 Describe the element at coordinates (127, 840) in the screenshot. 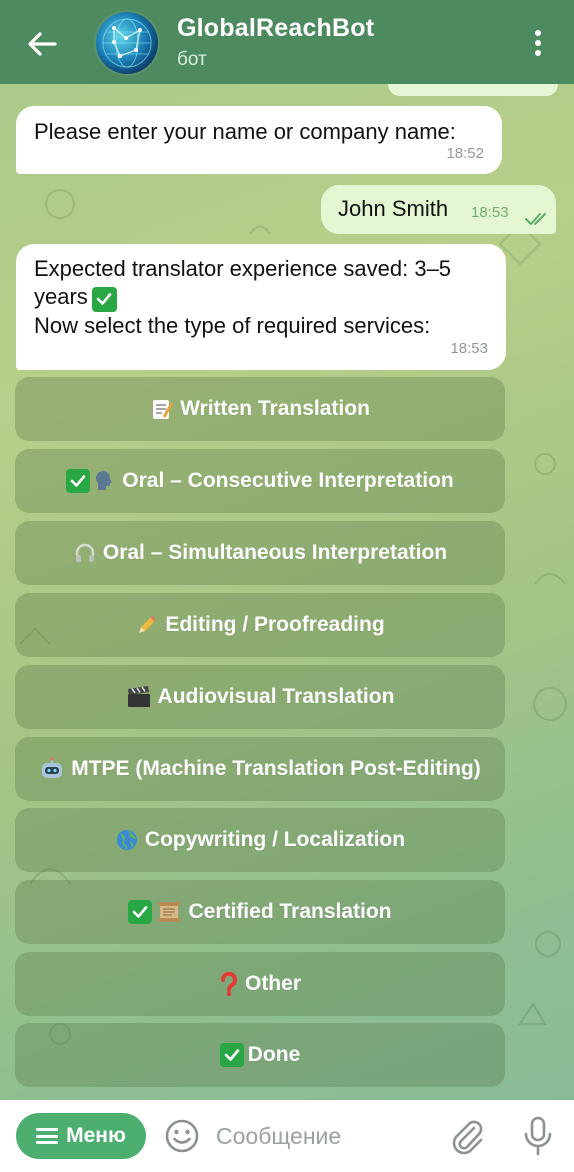

I see `globe-icon` at that location.